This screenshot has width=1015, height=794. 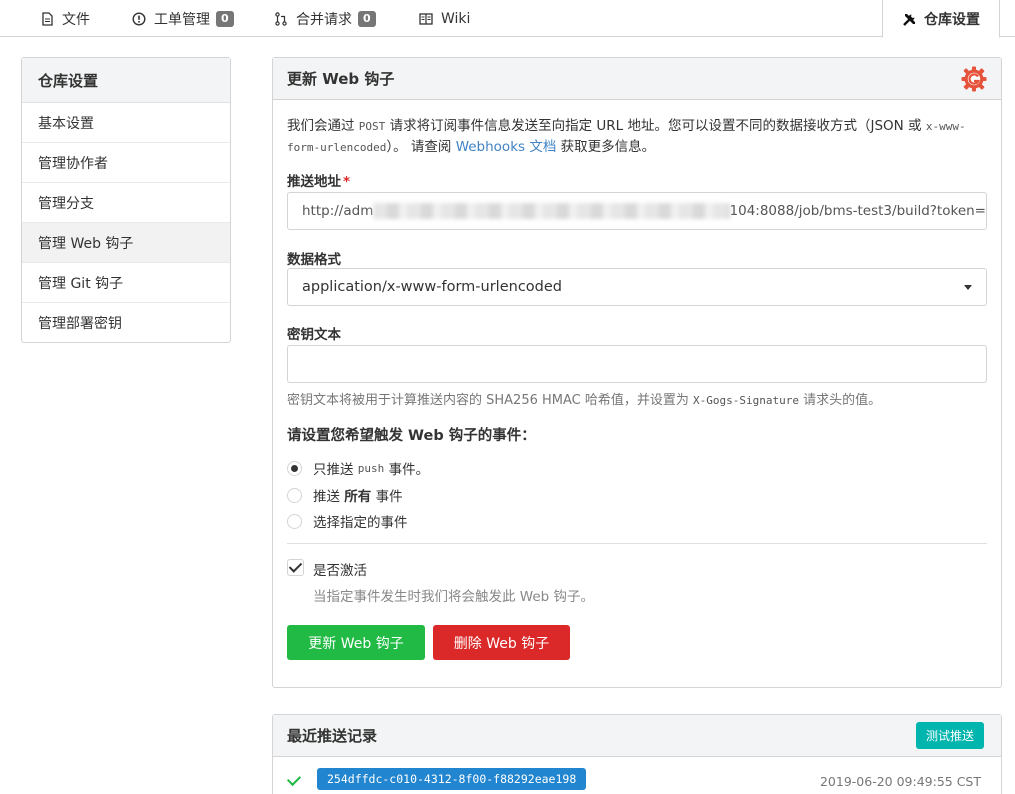 What do you see at coordinates (968, 287) in the screenshot?
I see `dropdown-caret-icon` at bounding box center [968, 287].